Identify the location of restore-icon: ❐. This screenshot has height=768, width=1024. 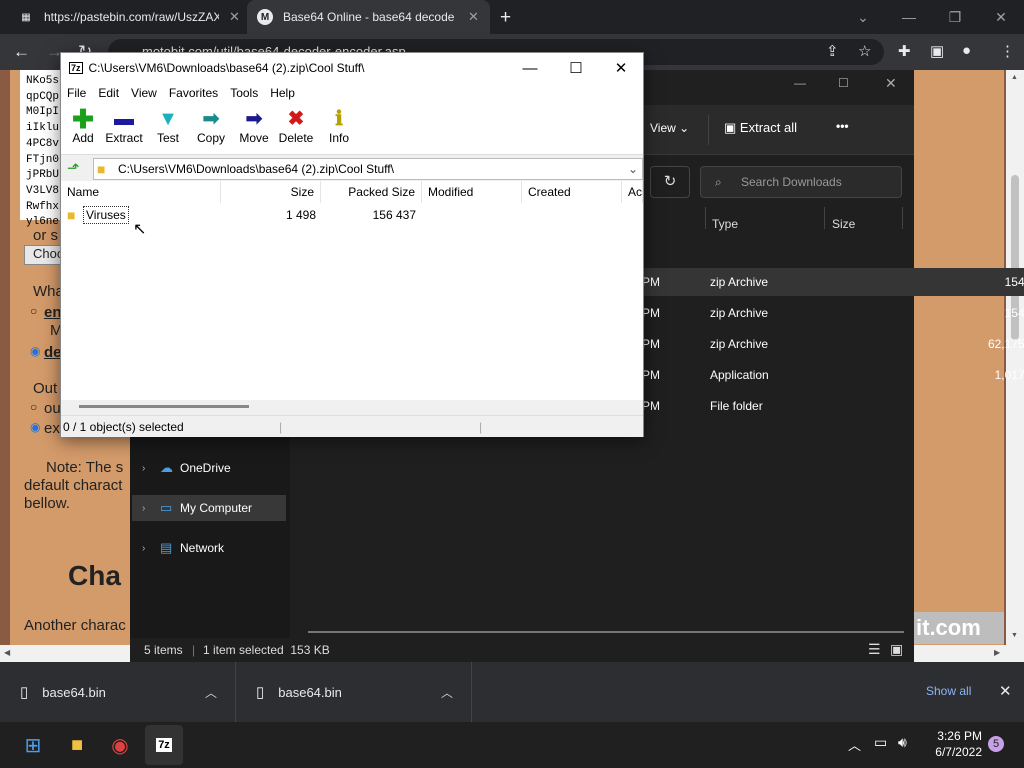
(955, 17).